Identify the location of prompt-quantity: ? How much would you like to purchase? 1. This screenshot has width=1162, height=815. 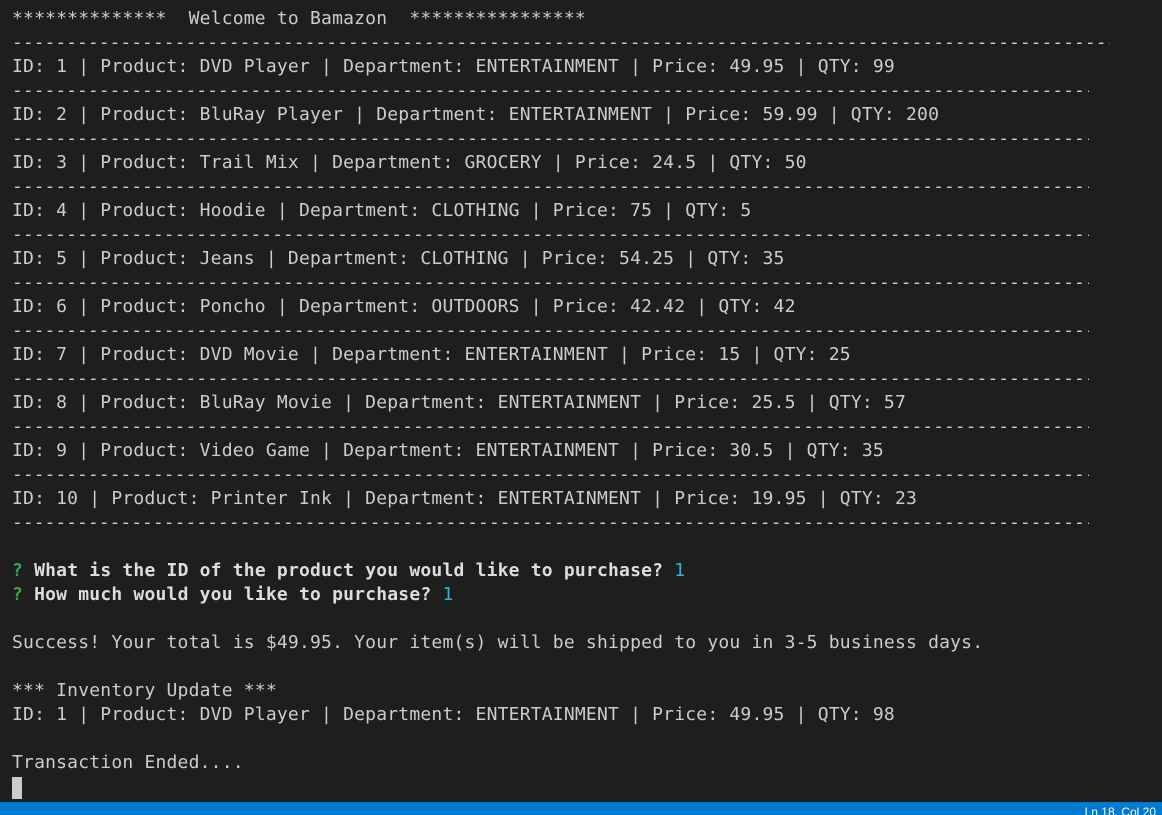
(582, 595).